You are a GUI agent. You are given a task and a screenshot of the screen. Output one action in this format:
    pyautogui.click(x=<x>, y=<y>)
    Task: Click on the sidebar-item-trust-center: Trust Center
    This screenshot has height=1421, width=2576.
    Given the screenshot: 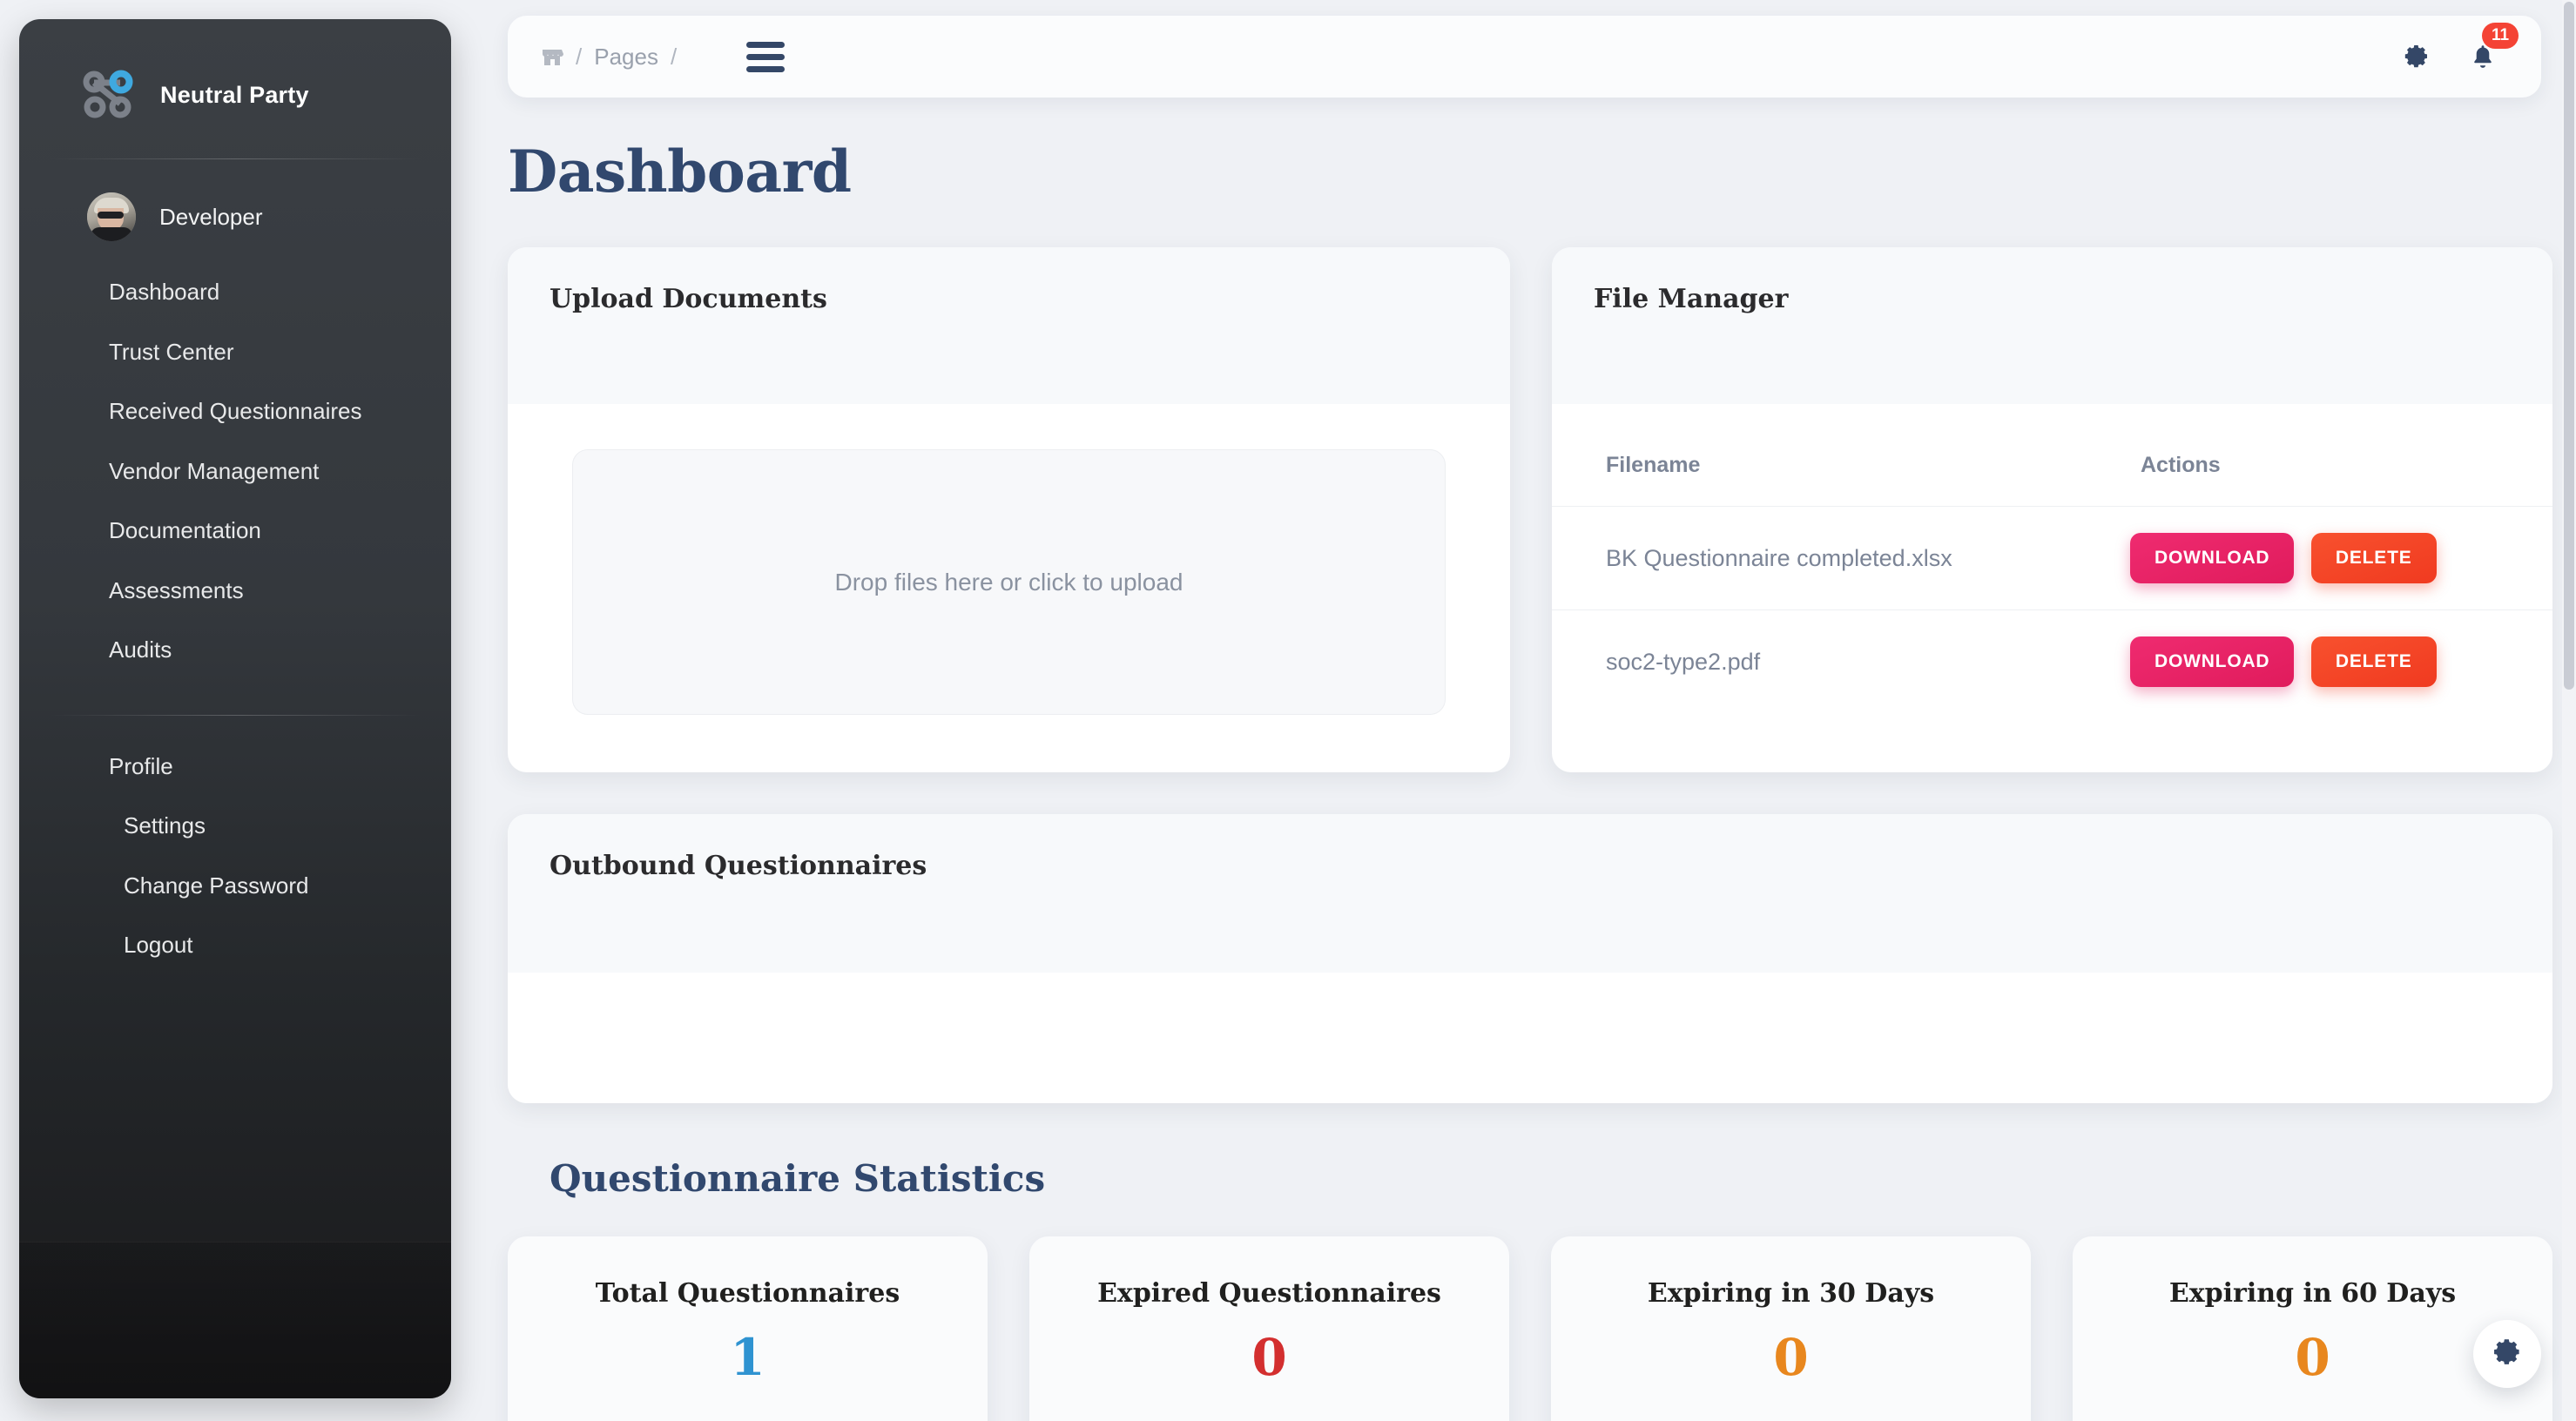 What is the action you would take?
    pyautogui.click(x=235, y=352)
    